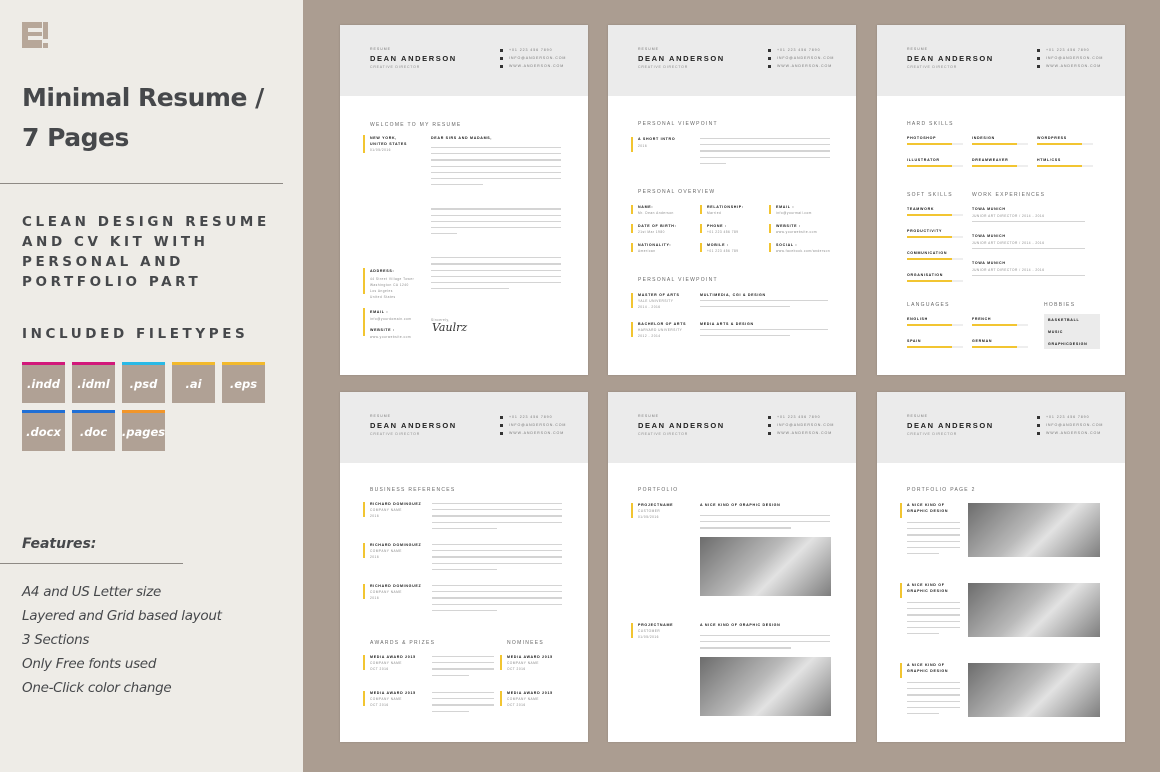 The width and height of the screenshot is (1160, 772). What do you see at coordinates (243, 382) in the screenshot?
I see `filetype-badge: .eps` at bounding box center [243, 382].